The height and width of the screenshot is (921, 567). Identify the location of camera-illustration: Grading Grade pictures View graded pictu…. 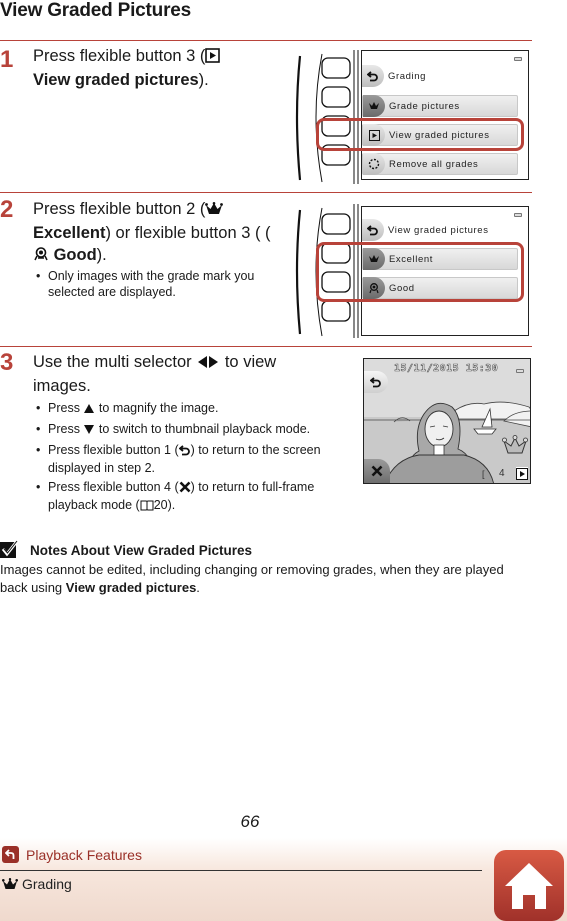
(412, 116).